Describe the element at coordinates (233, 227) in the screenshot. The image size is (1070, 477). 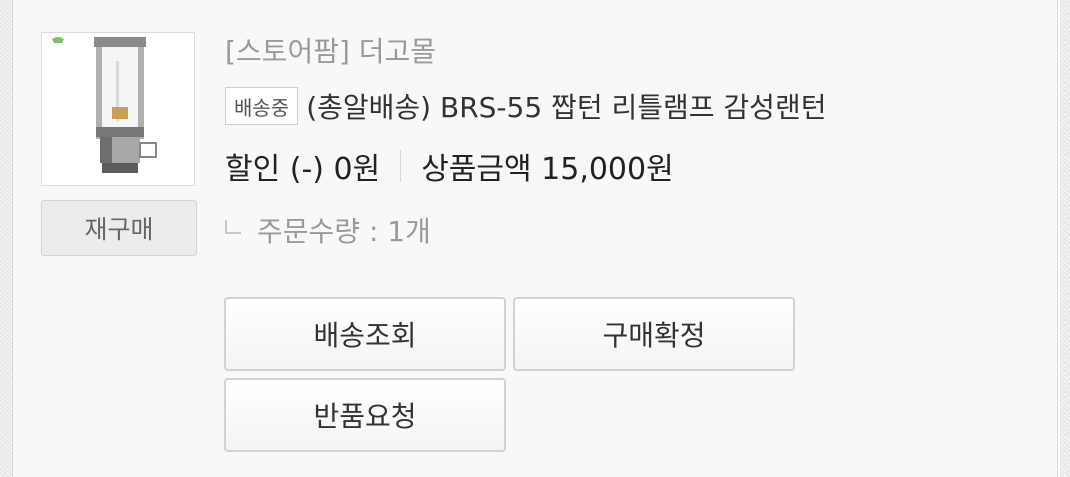
I see `sub-item-corner-icon` at that location.